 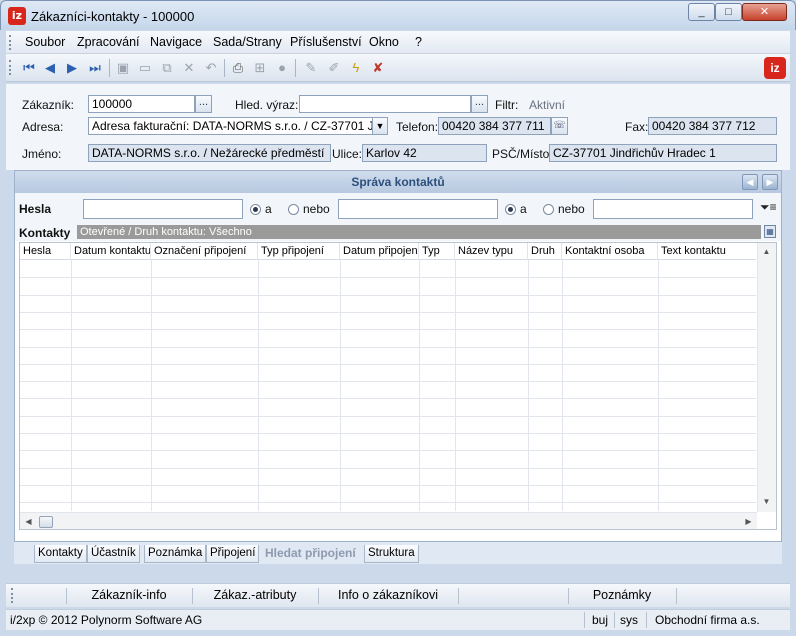 What do you see at coordinates (50, 68) in the screenshot?
I see `prev-record-icon: ◀` at bounding box center [50, 68].